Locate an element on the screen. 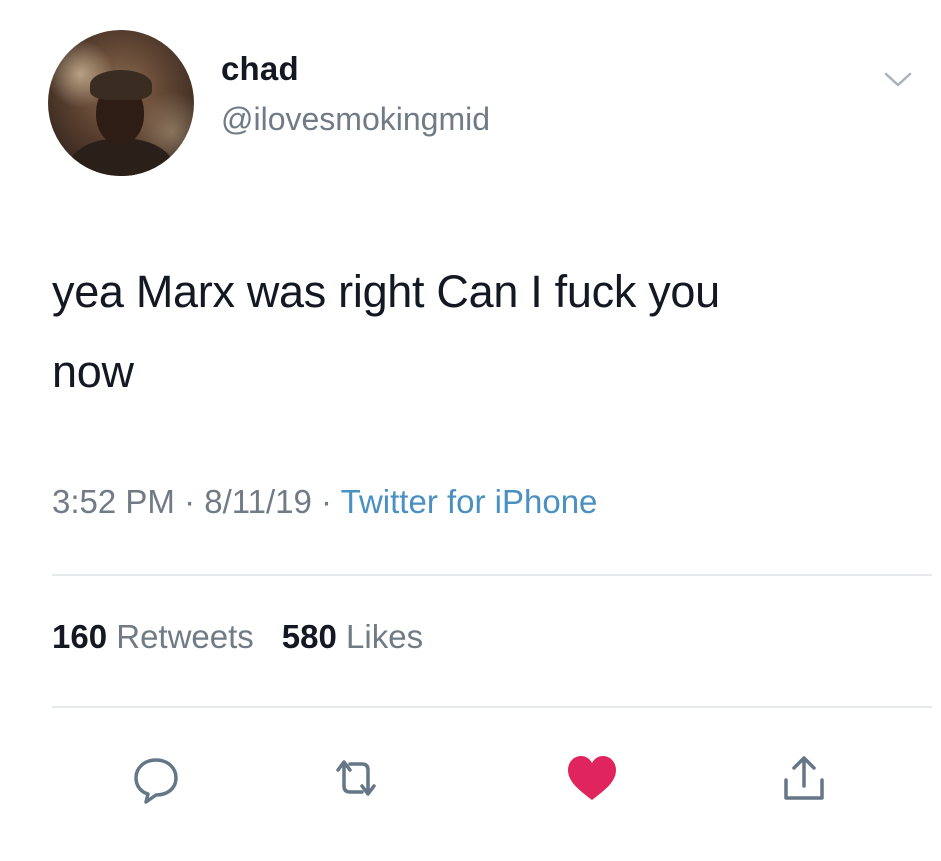 Image resolution: width=941 pixels, height=861 pixels. tweet-stats: 160 Retweets 580 Likes is located at coordinates (237, 637).